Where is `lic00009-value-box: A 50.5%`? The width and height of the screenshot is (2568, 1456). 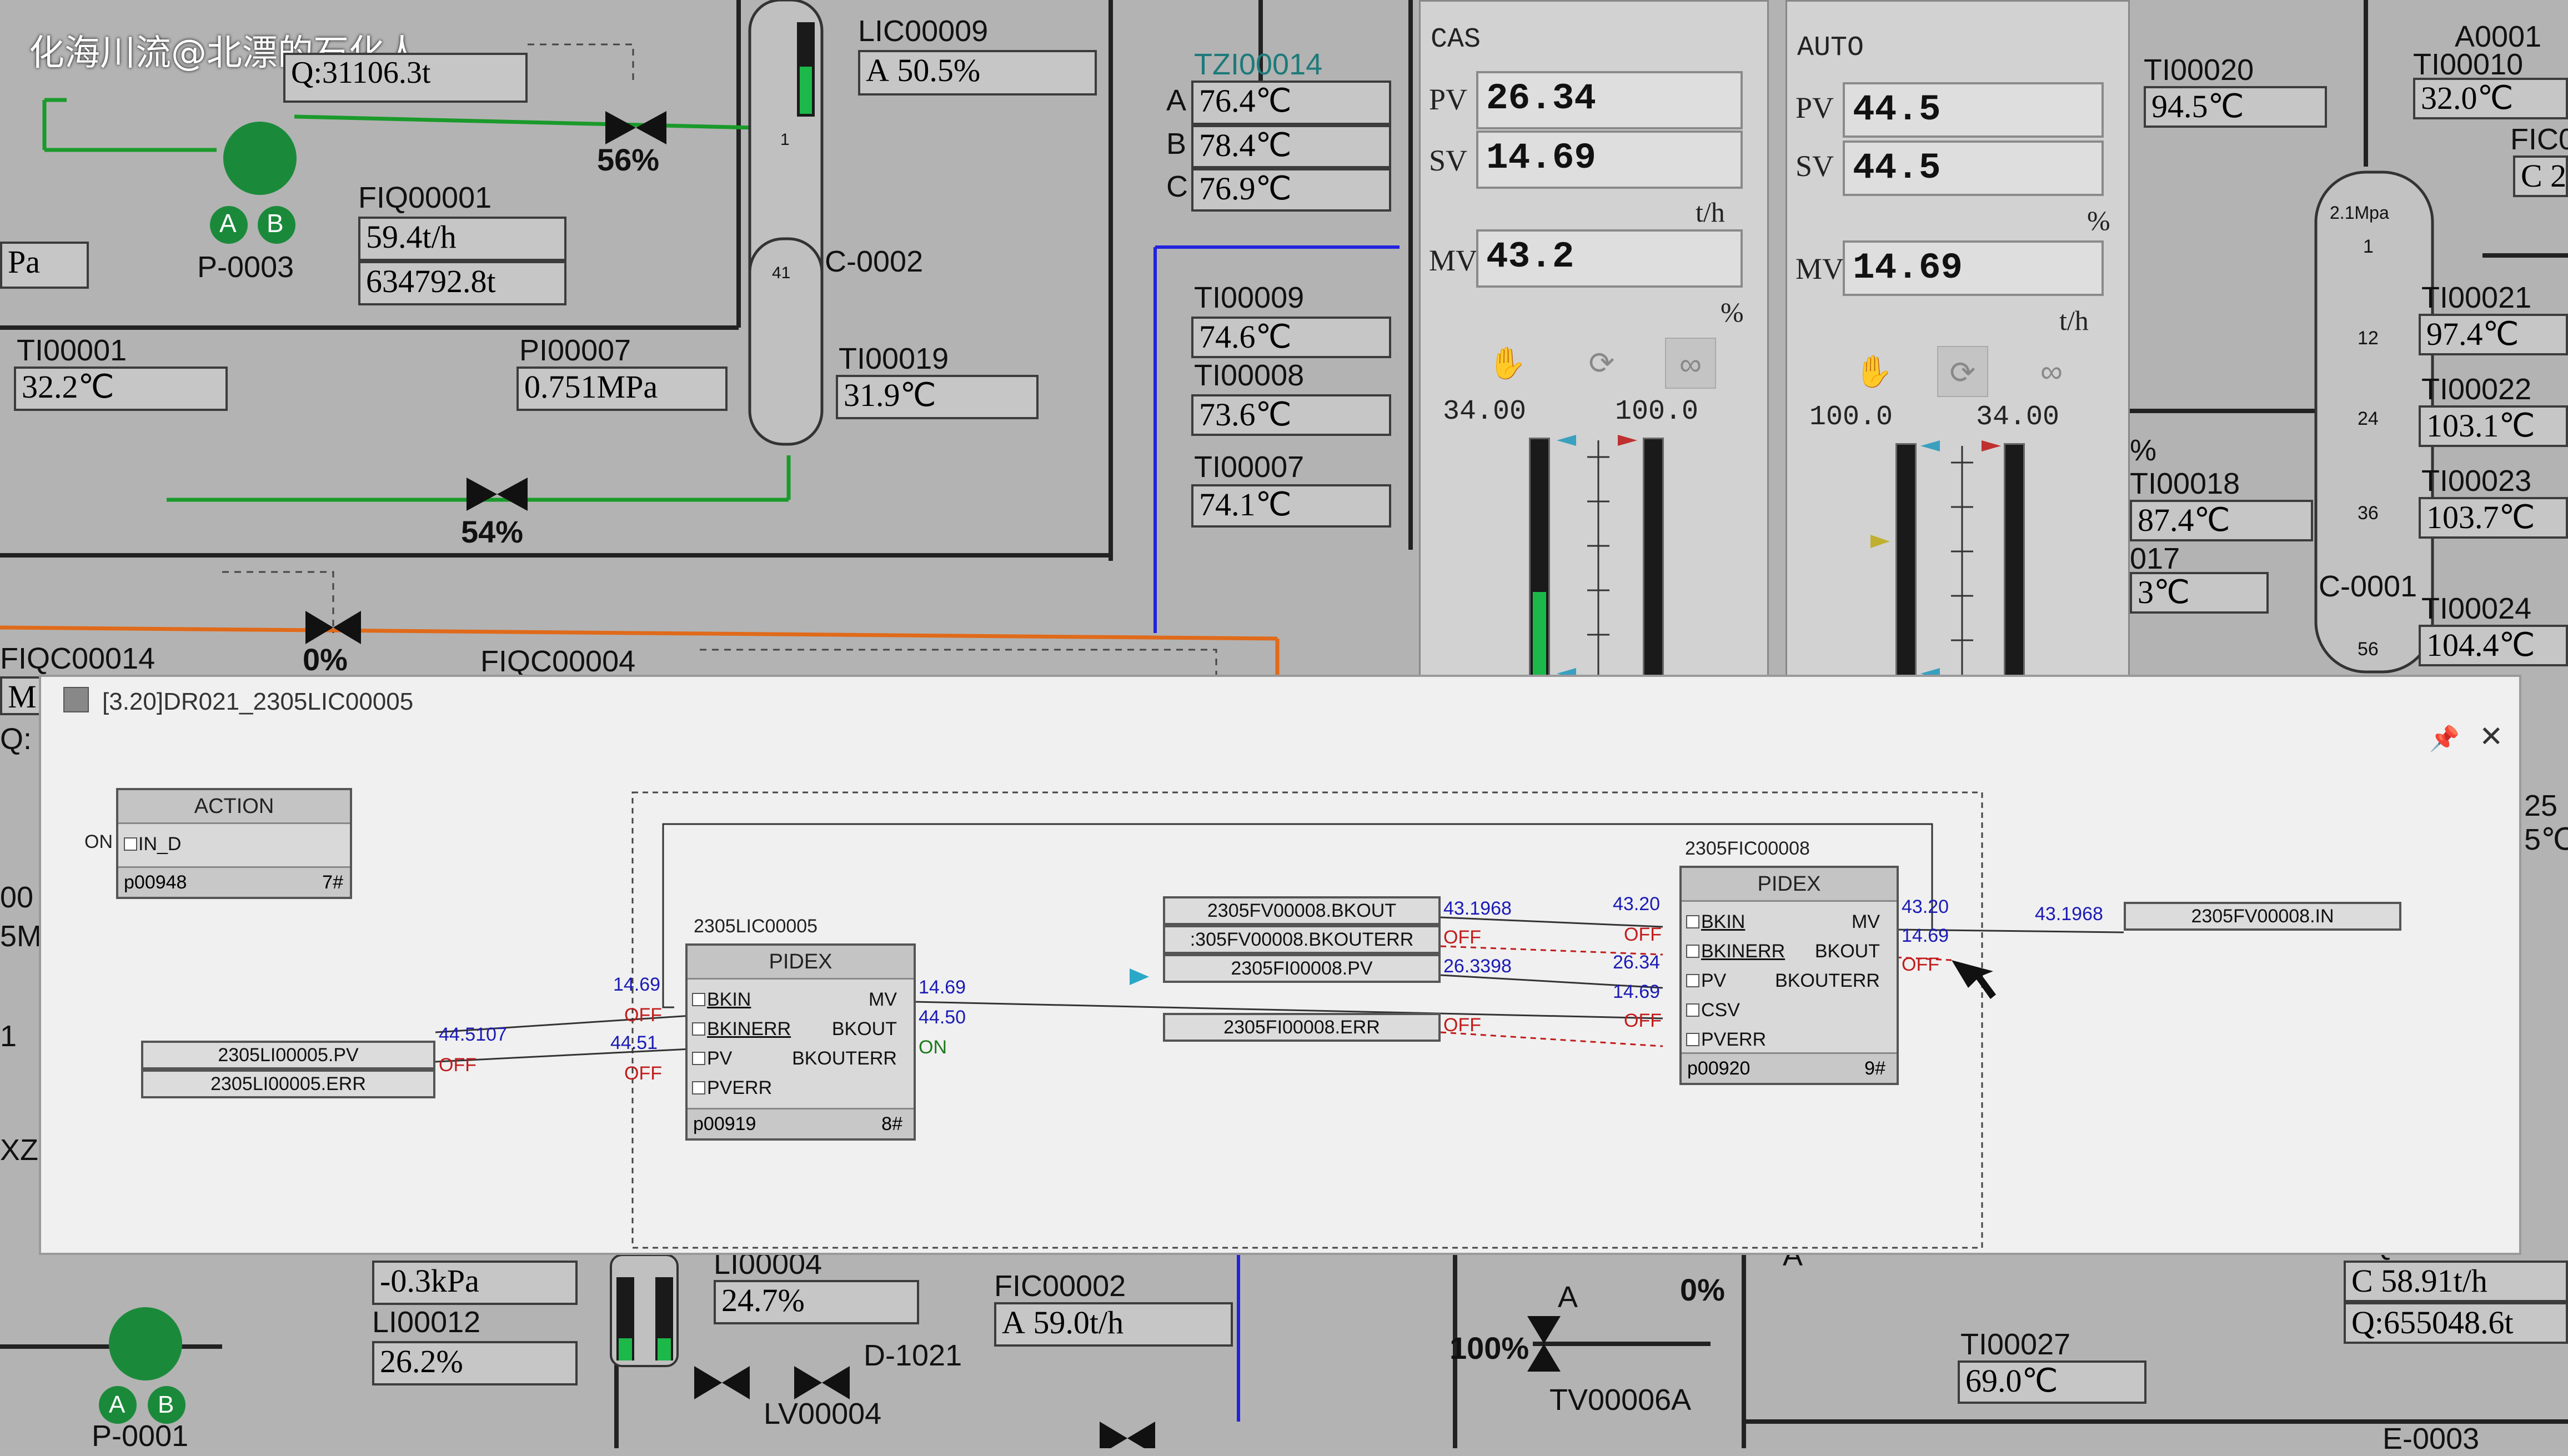 lic00009-value-box: A 50.5% is located at coordinates (977, 73).